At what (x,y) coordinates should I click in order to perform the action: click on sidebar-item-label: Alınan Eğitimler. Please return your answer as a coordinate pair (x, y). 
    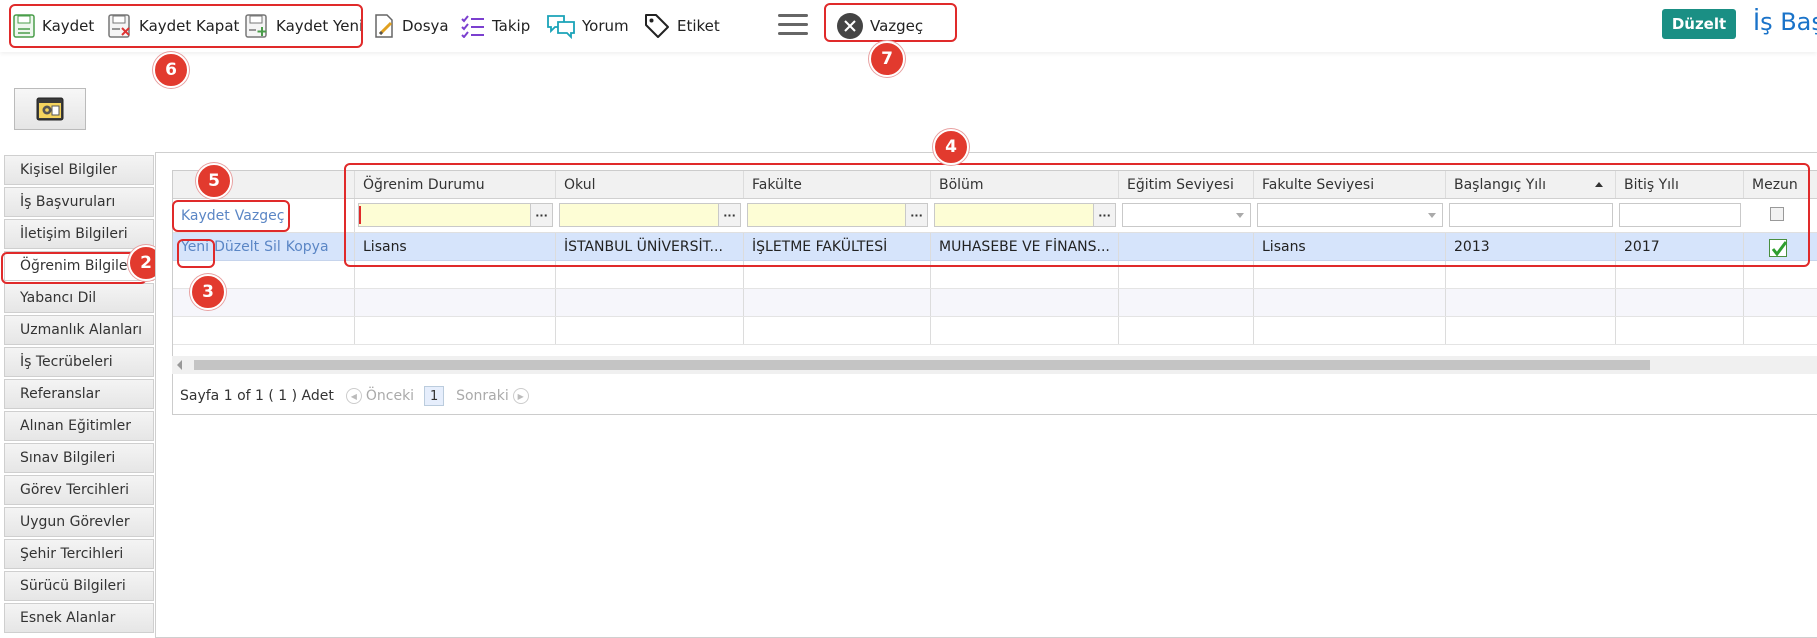
    Looking at the image, I should click on (76, 426).